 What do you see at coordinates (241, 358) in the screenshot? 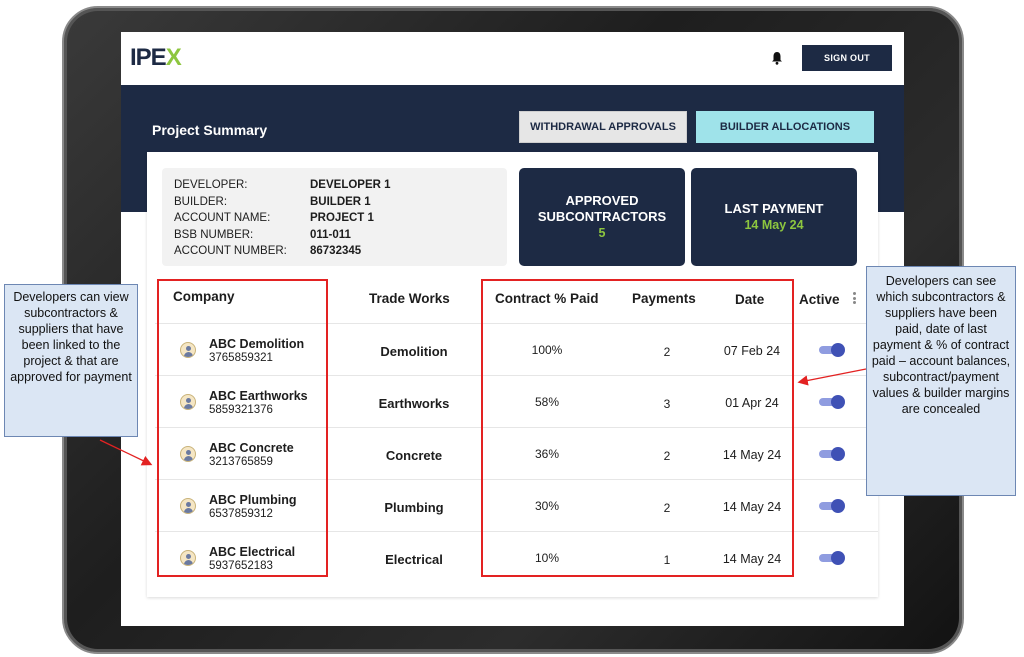
I see `company-number: 3765859321` at bounding box center [241, 358].